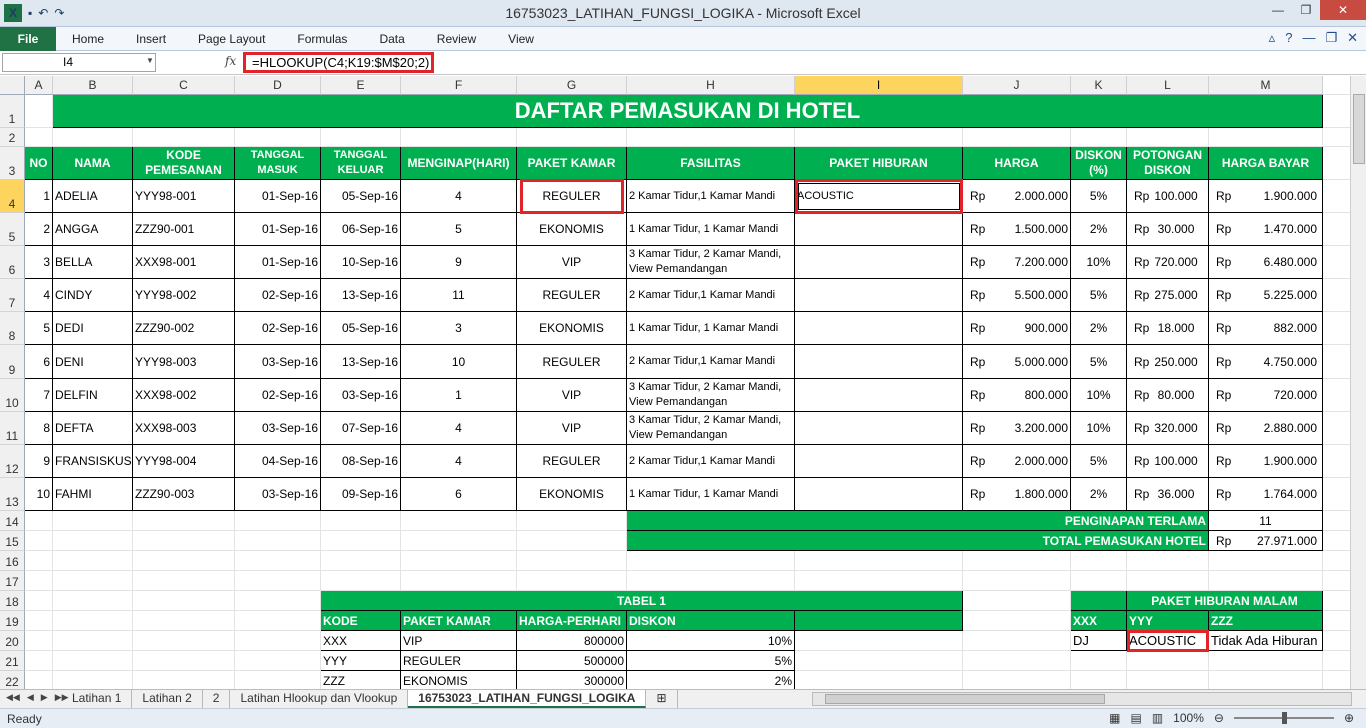  What do you see at coordinates (1272, 38) in the screenshot?
I see `collapse-ribbon-icon: ▵` at bounding box center [1272, 38].